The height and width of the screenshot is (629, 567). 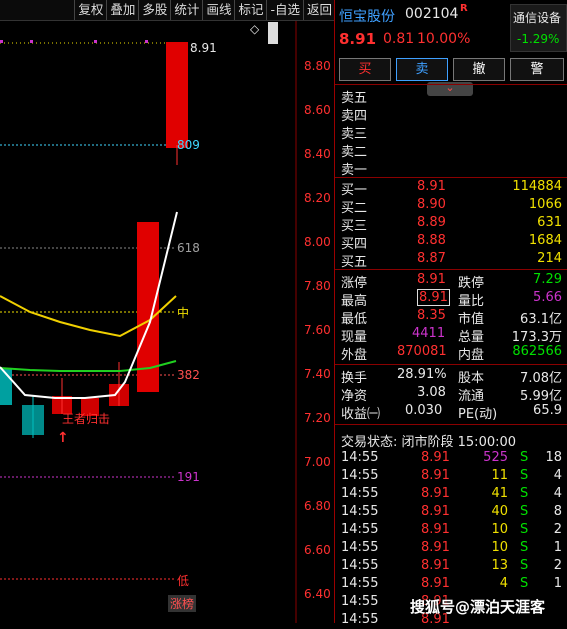 I want to click on stat-key: 涨停, so click(x=354, y=283).